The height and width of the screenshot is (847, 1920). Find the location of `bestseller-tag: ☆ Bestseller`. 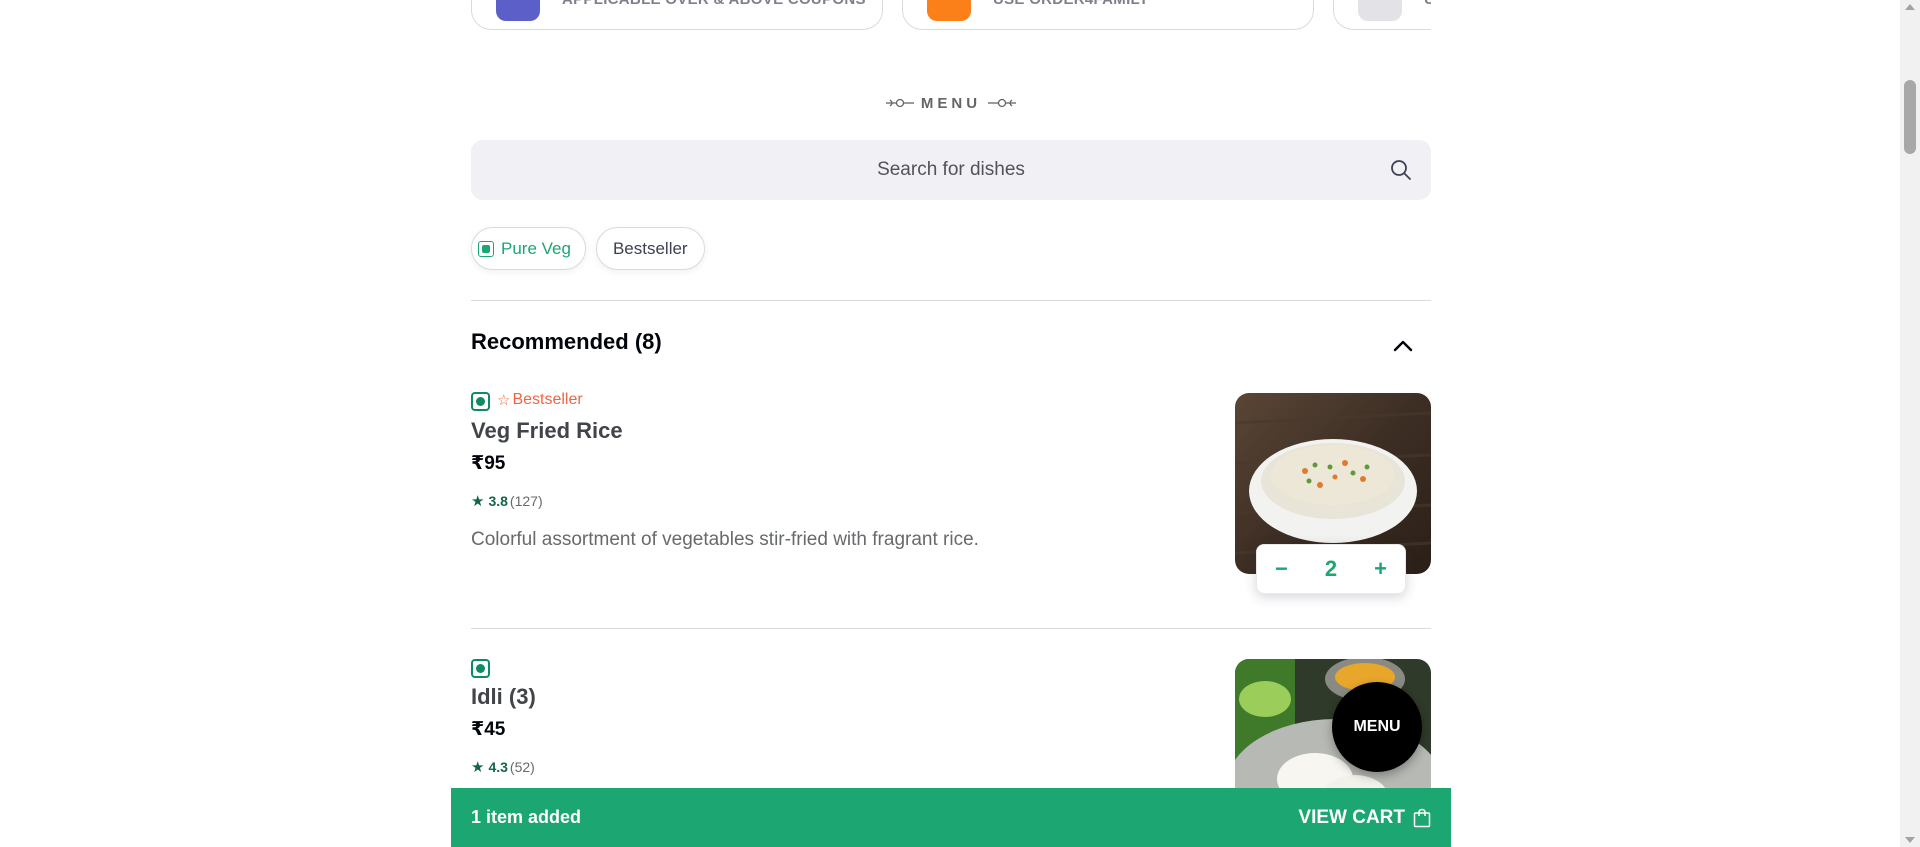

bestseller-tag: ☆ Bestseller is located at coordinates (540, 400).